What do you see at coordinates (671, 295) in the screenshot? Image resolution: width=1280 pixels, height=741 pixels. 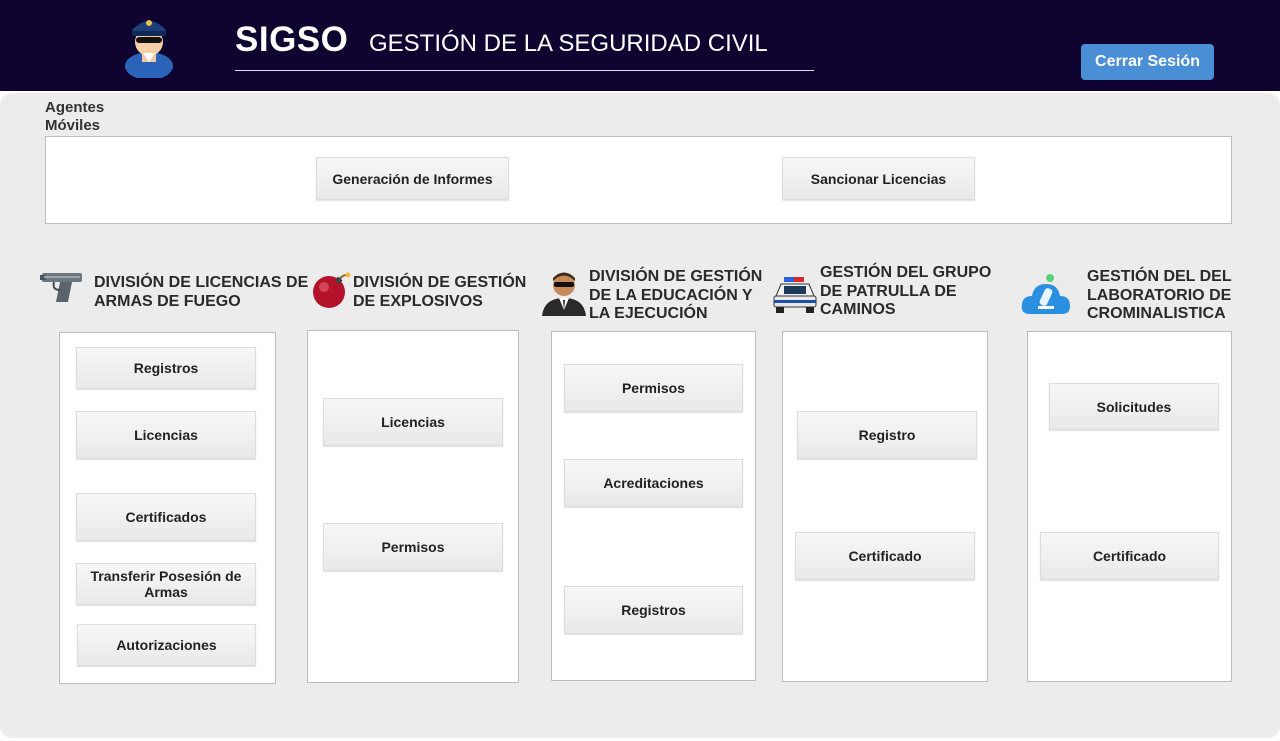 I see `title-line: DE LA EDUCACIÓN Y` at bounding box center [671, 295].